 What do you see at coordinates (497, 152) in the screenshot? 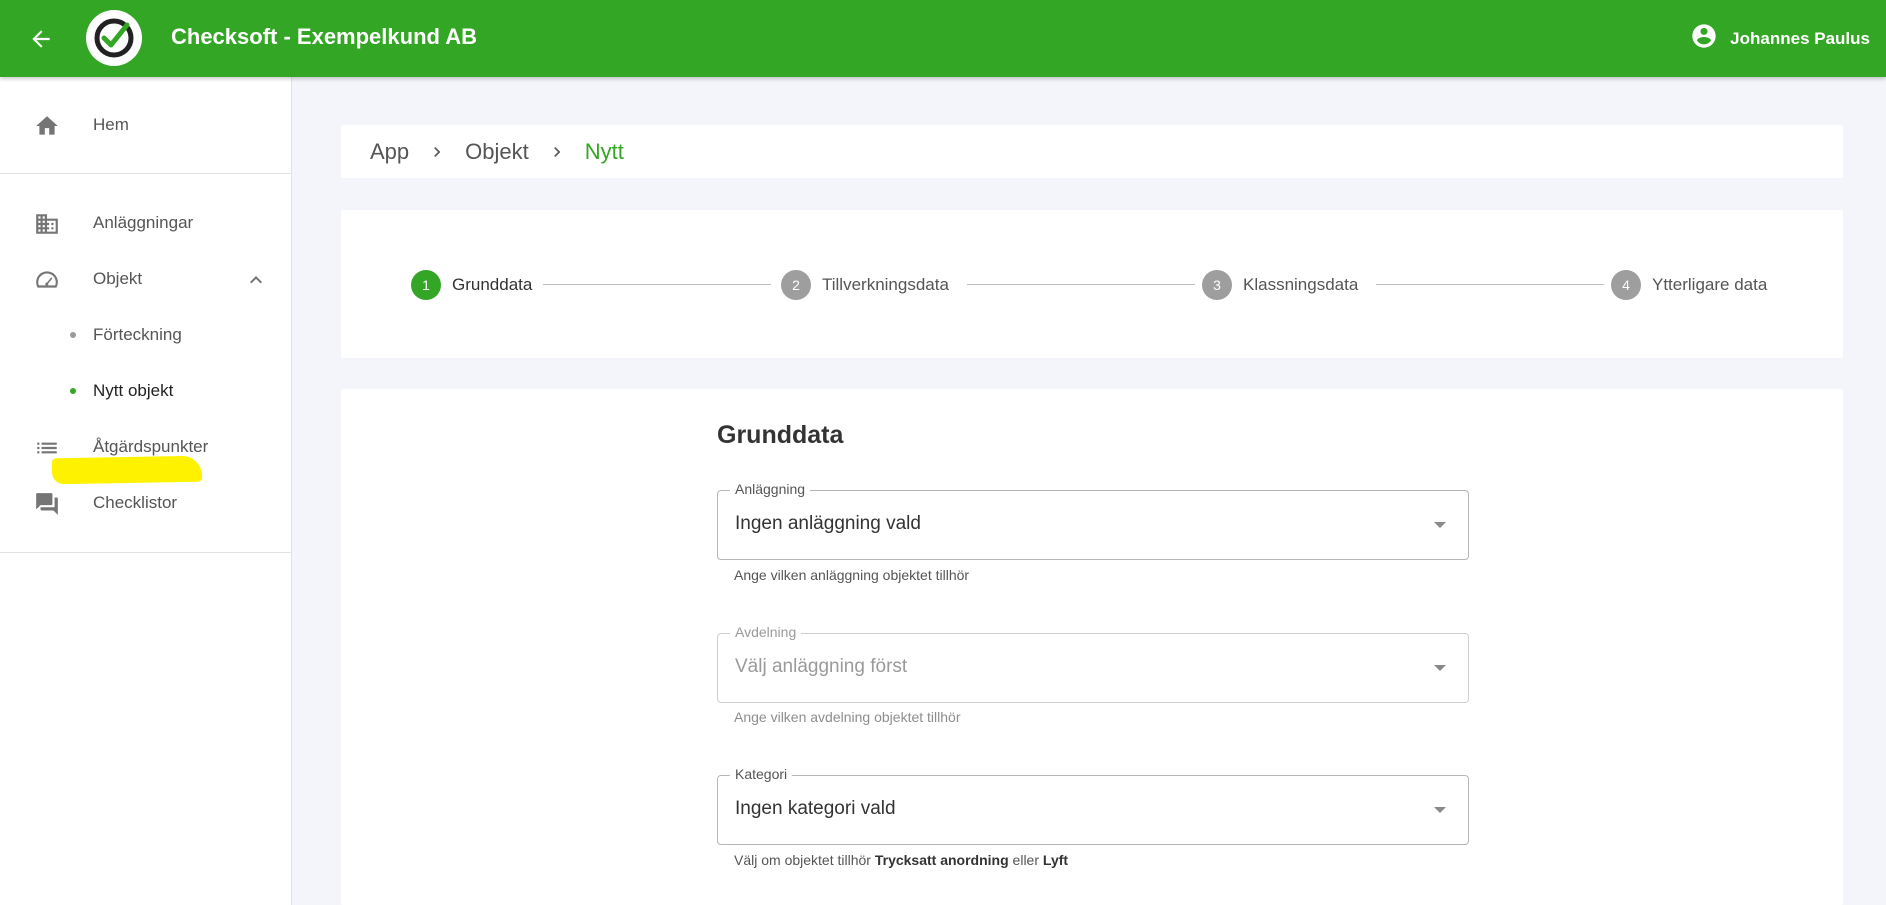
I see `breadcrumb-objekt: Objekt` at bounding box center [497, 152].